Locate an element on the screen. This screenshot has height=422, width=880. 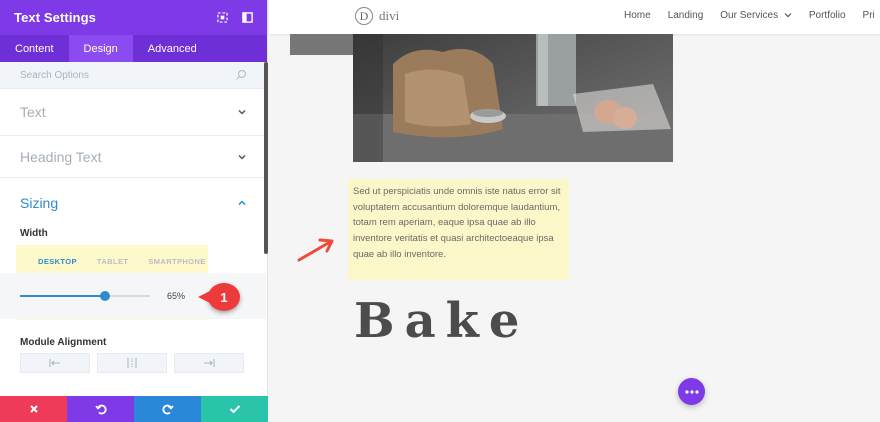
bake-heading: Bake is located at coordinates (442, 321).